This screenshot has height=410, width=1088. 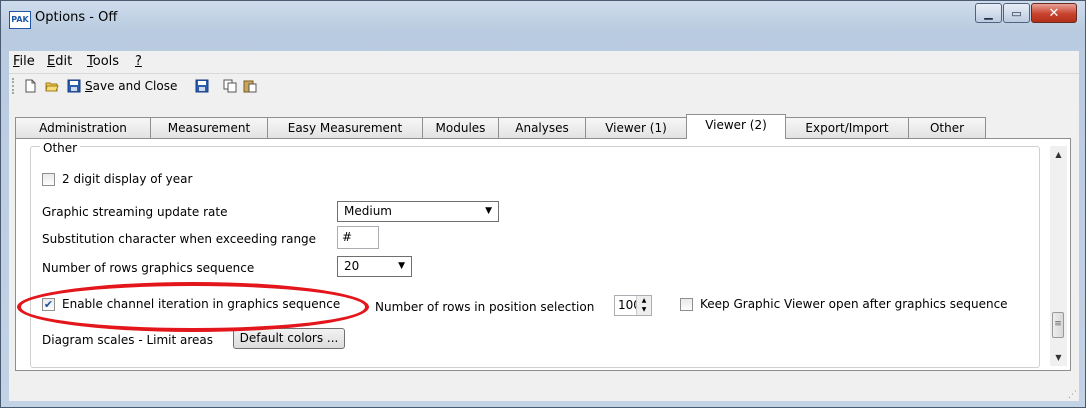 I want to click on keep-viewer-open-checkbox, so click(x=686, y=304).